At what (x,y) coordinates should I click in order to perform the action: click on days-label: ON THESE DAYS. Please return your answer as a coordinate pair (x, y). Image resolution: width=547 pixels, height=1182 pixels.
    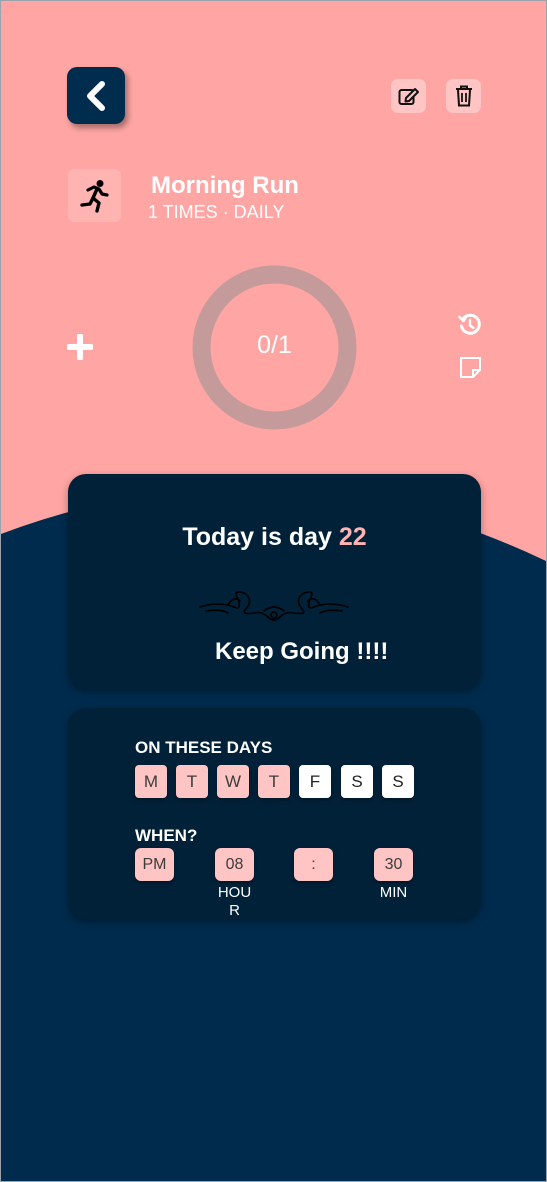
    Looking at the image, I should click on (204, 747).